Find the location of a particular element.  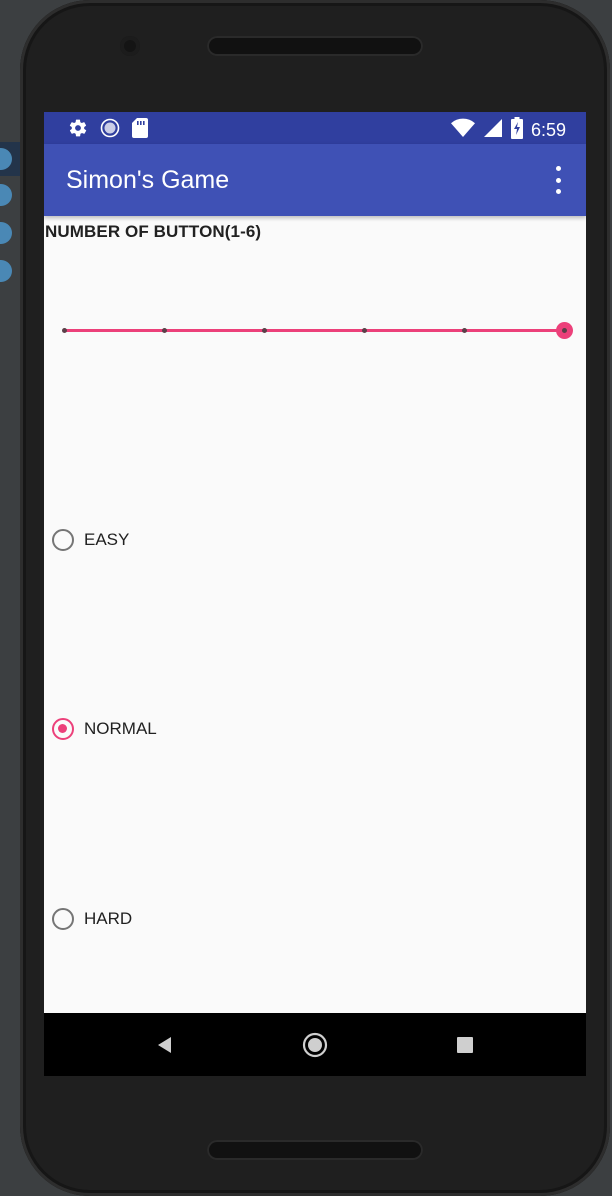

app-toolbar: Simon's Game is located at coordinates (315, 180).